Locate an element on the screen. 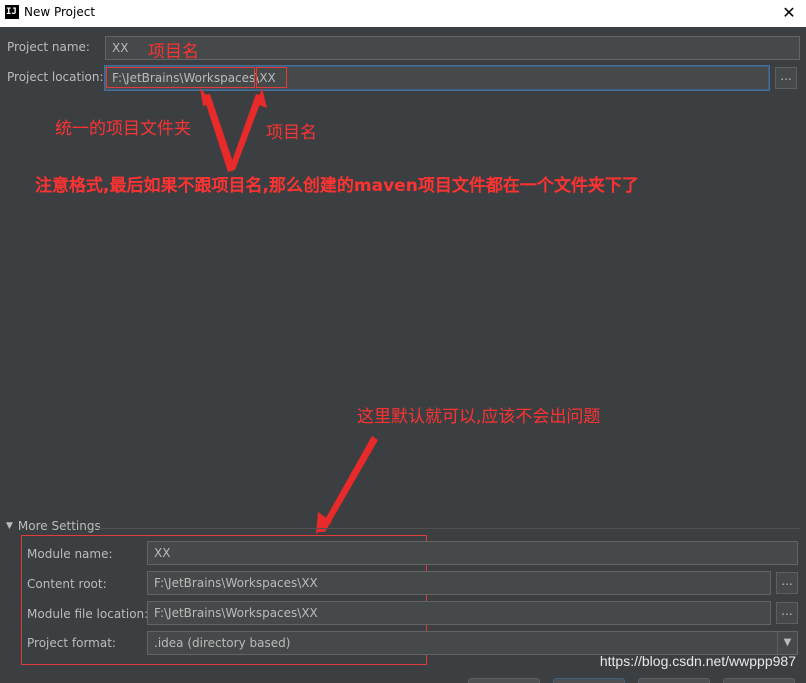  more-settings-divider is located at coordinates (448, 528).